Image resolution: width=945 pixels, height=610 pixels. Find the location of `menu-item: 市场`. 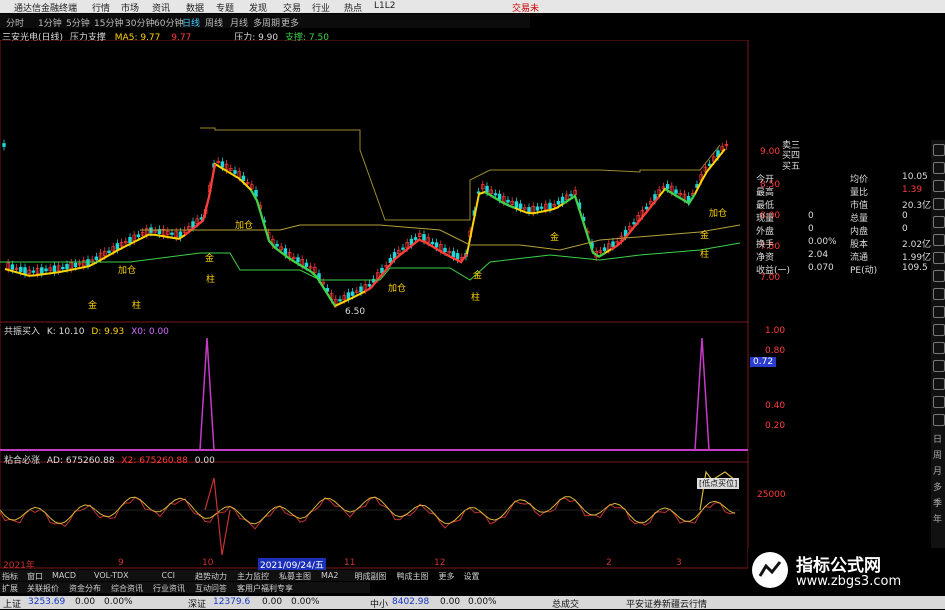

menu-item: 市场 is located at coordinates (130, 7).